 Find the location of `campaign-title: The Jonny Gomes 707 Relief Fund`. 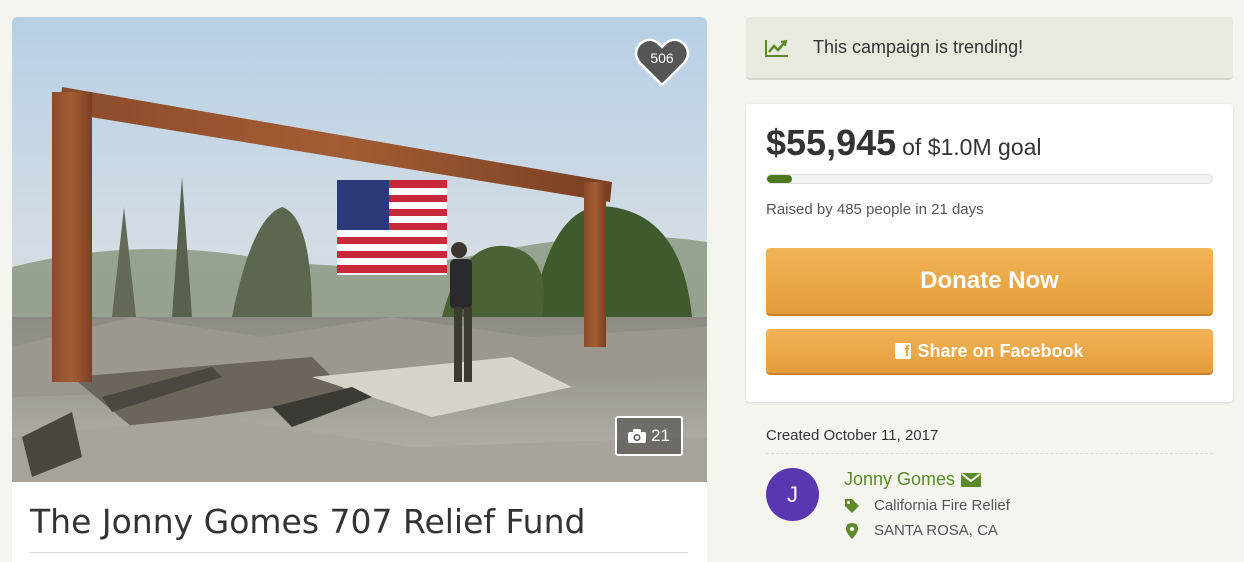

campaign-title: The Jonny Gomes 707 Relief Fund is located at coordinates (308, 521).